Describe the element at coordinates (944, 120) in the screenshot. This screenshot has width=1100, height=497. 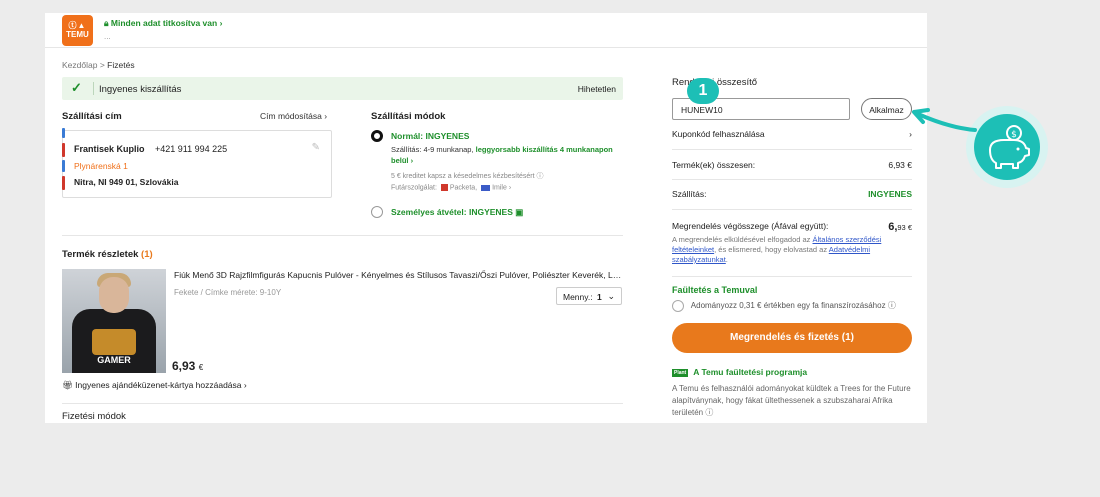
I see `pointer-arrow-icon` at that location.